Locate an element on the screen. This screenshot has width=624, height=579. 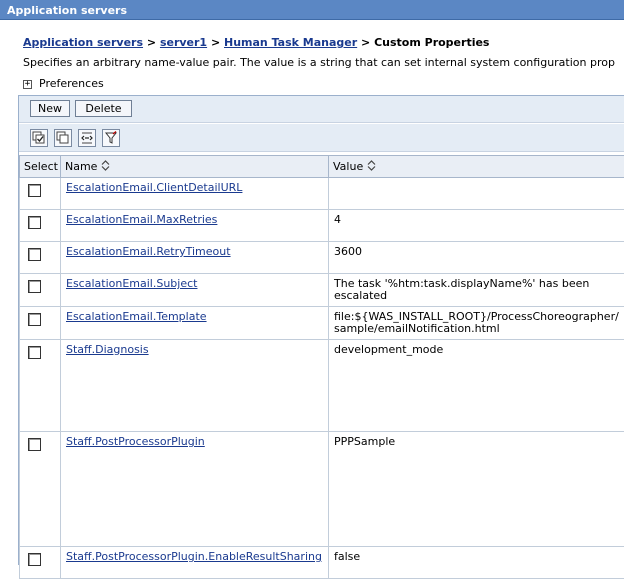
window-title: Application servers is located at coordinates (312, 10).